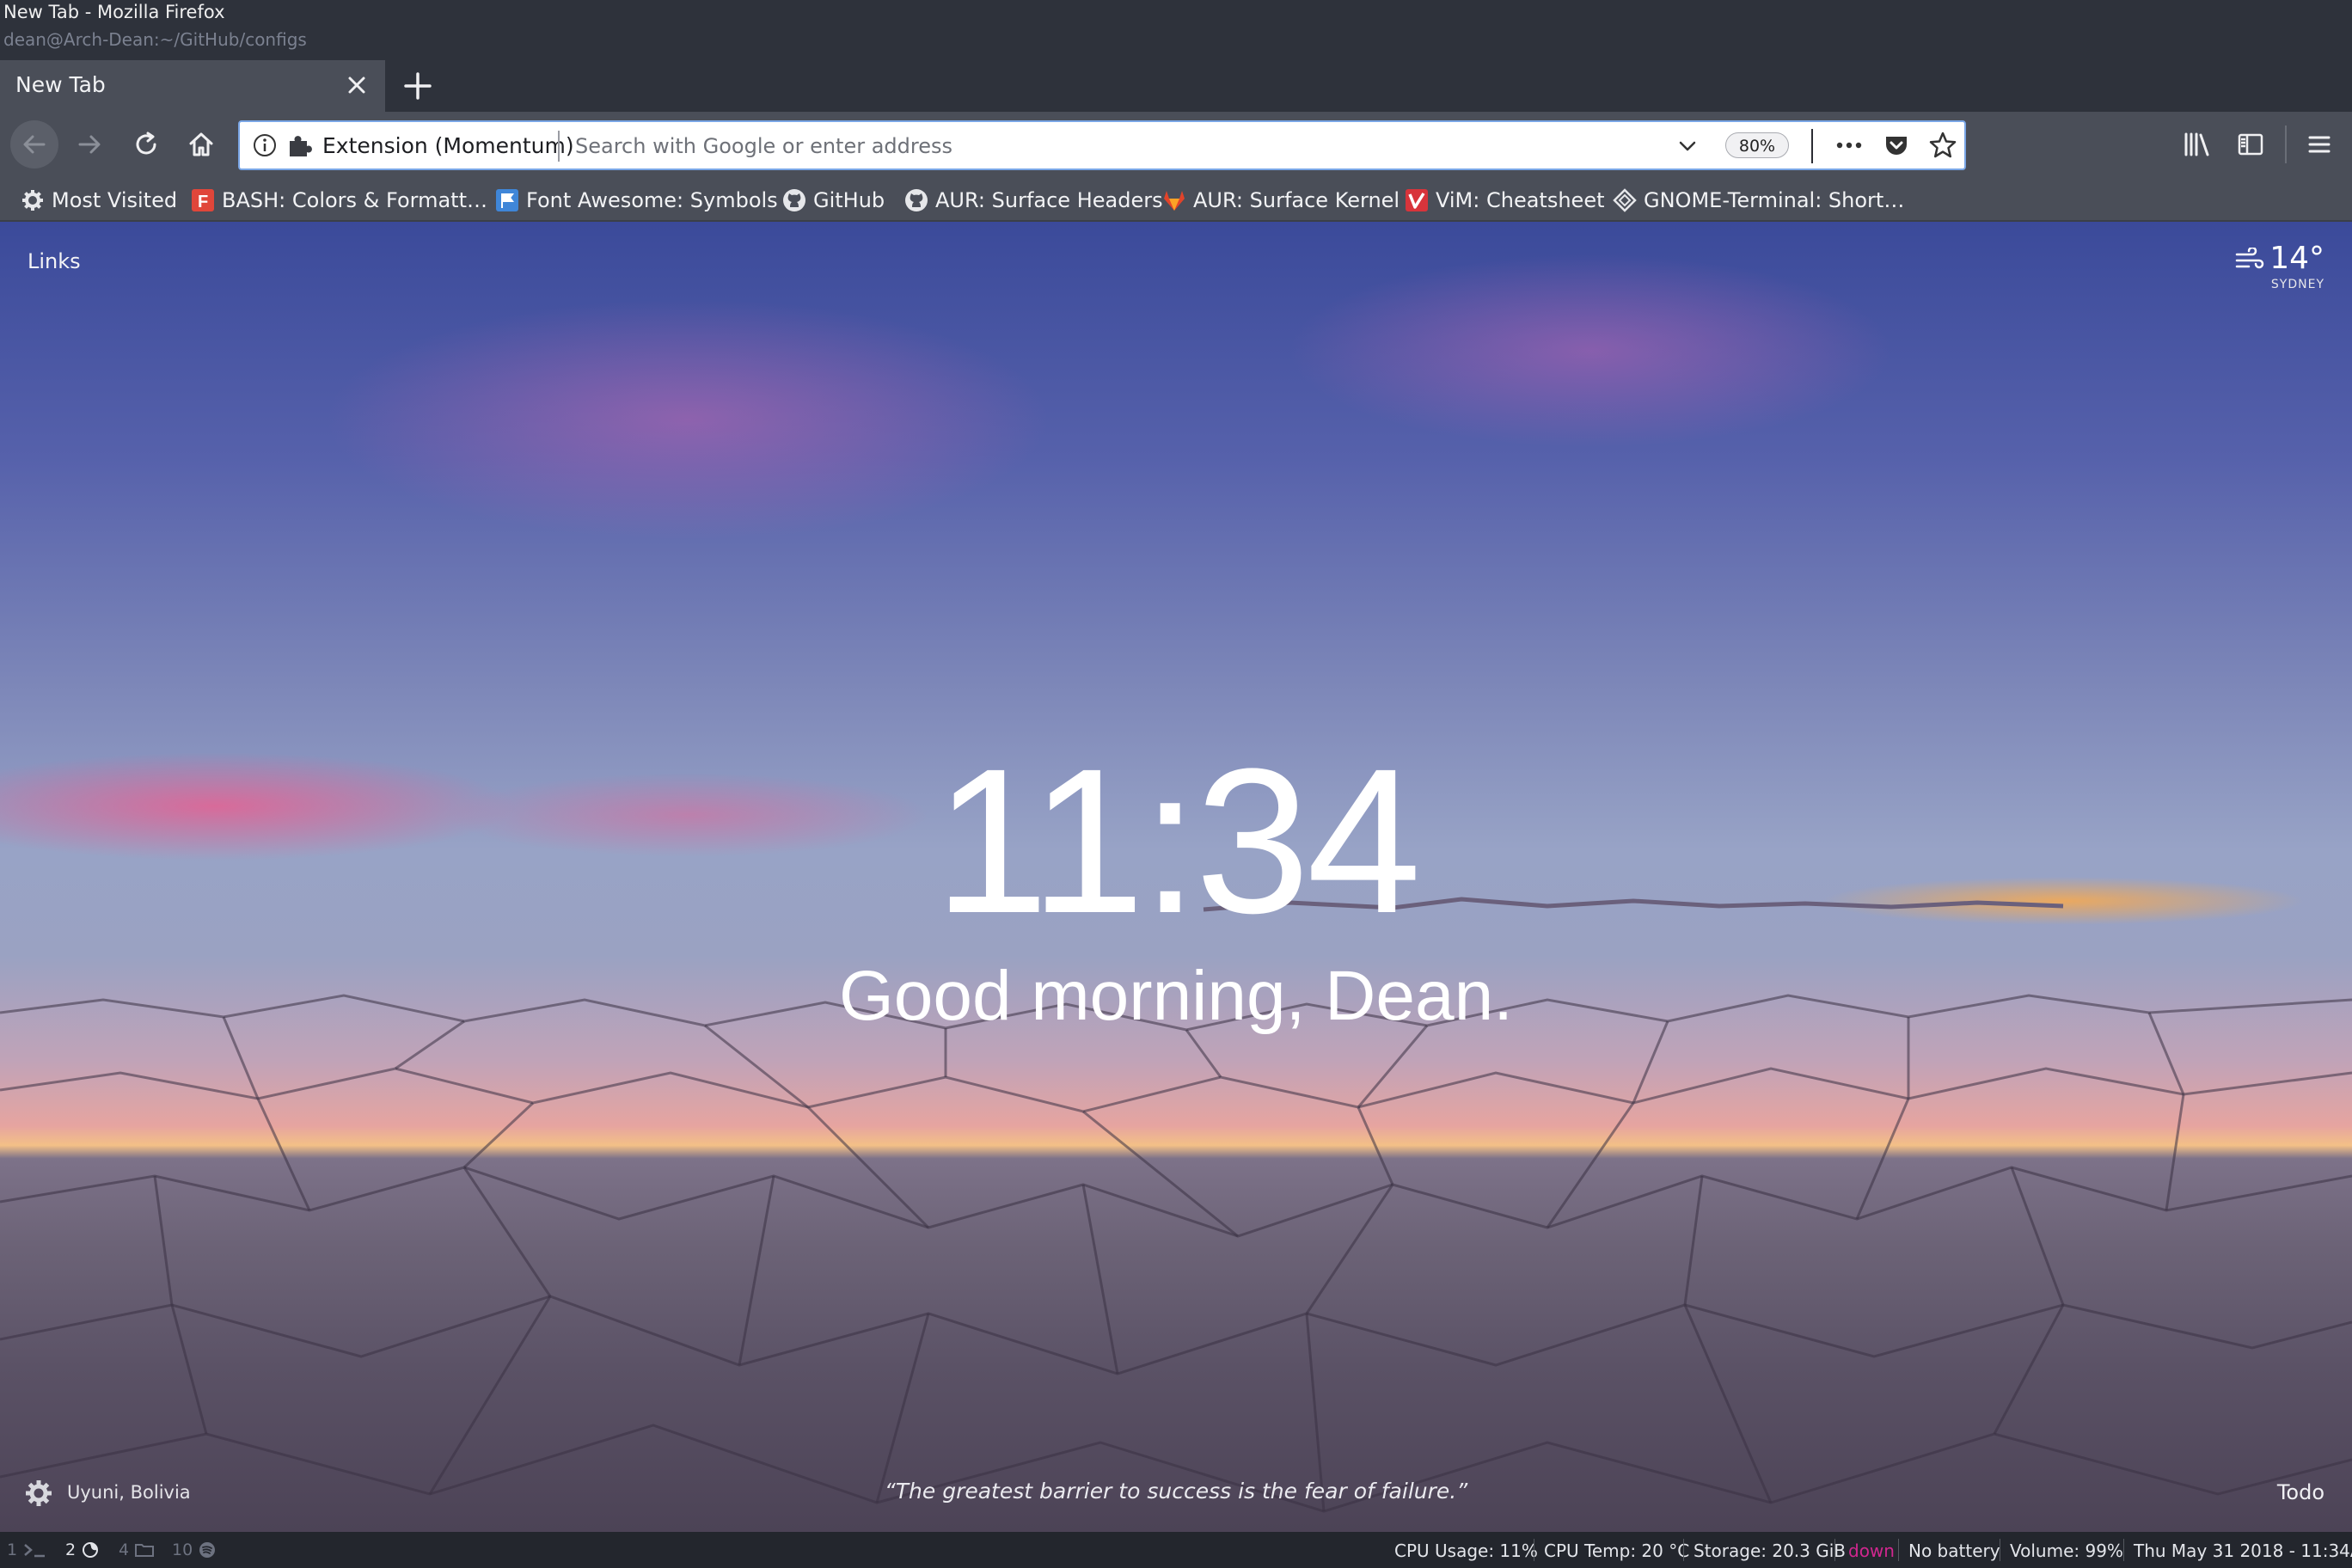 The image size is (2352, 1568). I want to click on tab-title: New Tab, so click(60, 84).